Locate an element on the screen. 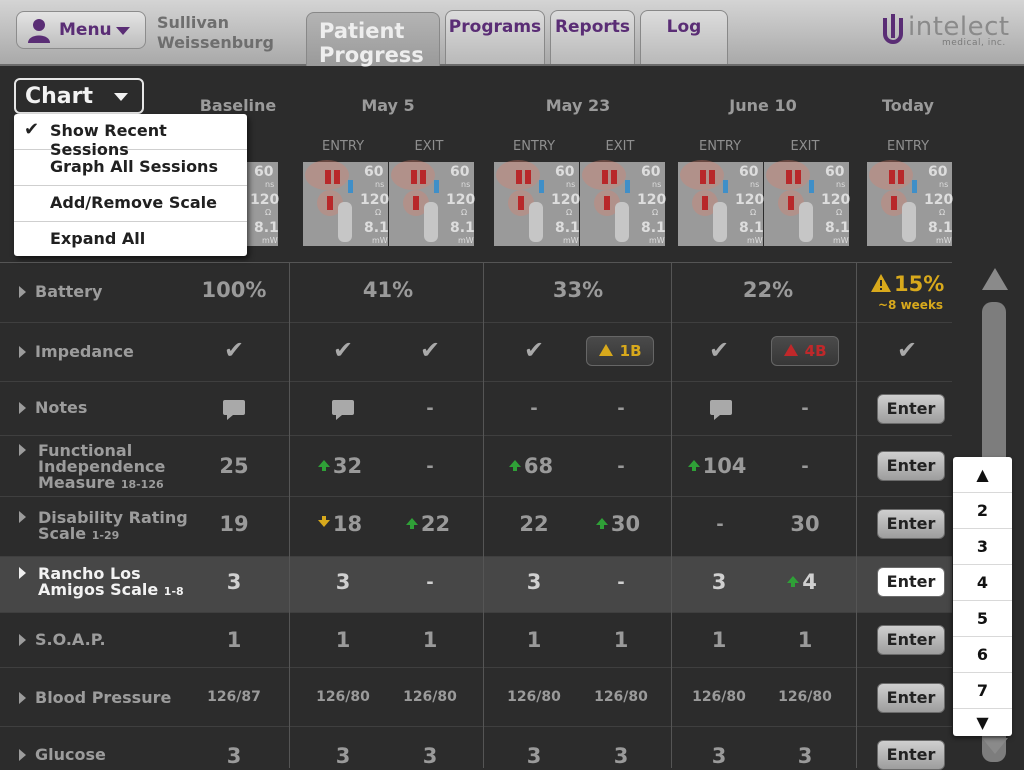 The image size is (1024, 770). subhead-exit: EXIT is located at coordinates (805, 146).